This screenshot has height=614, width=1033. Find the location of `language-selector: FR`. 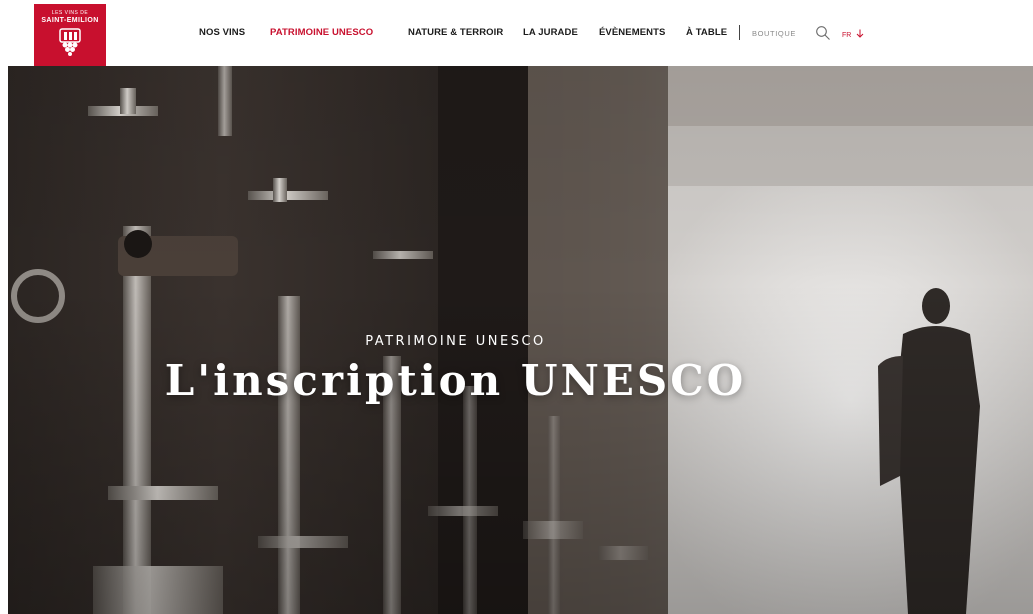

language-selector: FR is located at coordinates (853, 34).